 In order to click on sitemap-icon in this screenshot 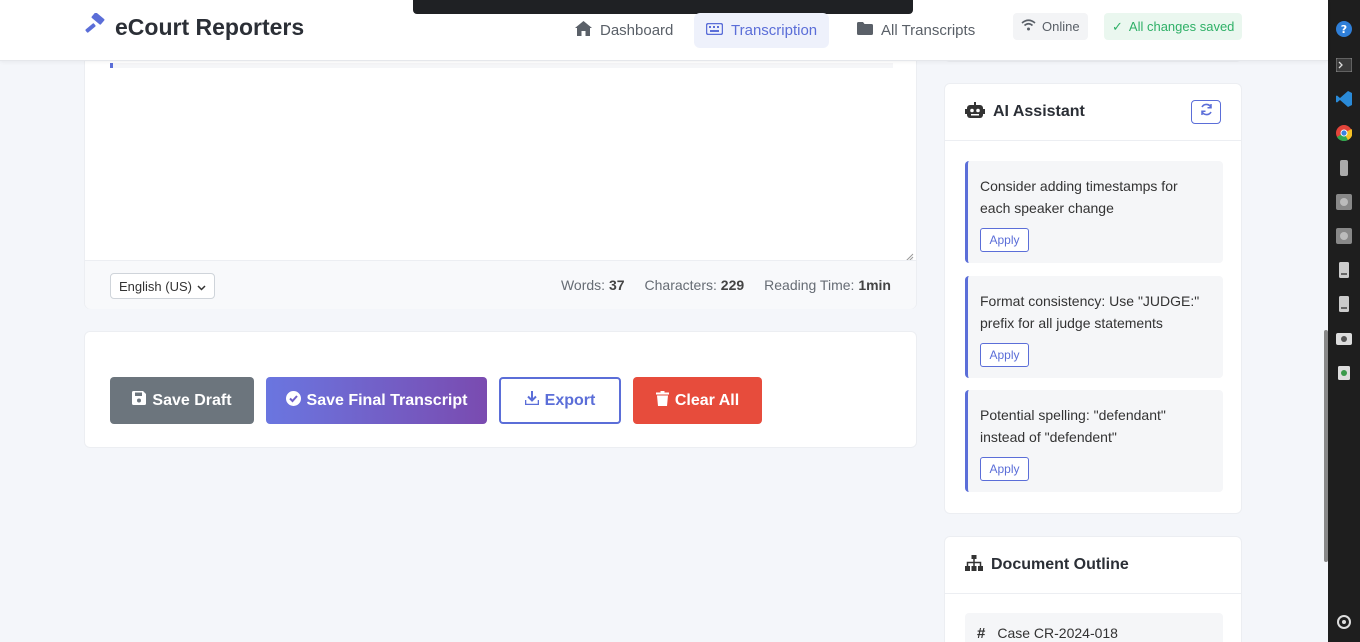, I will do `click(974, 565)`.